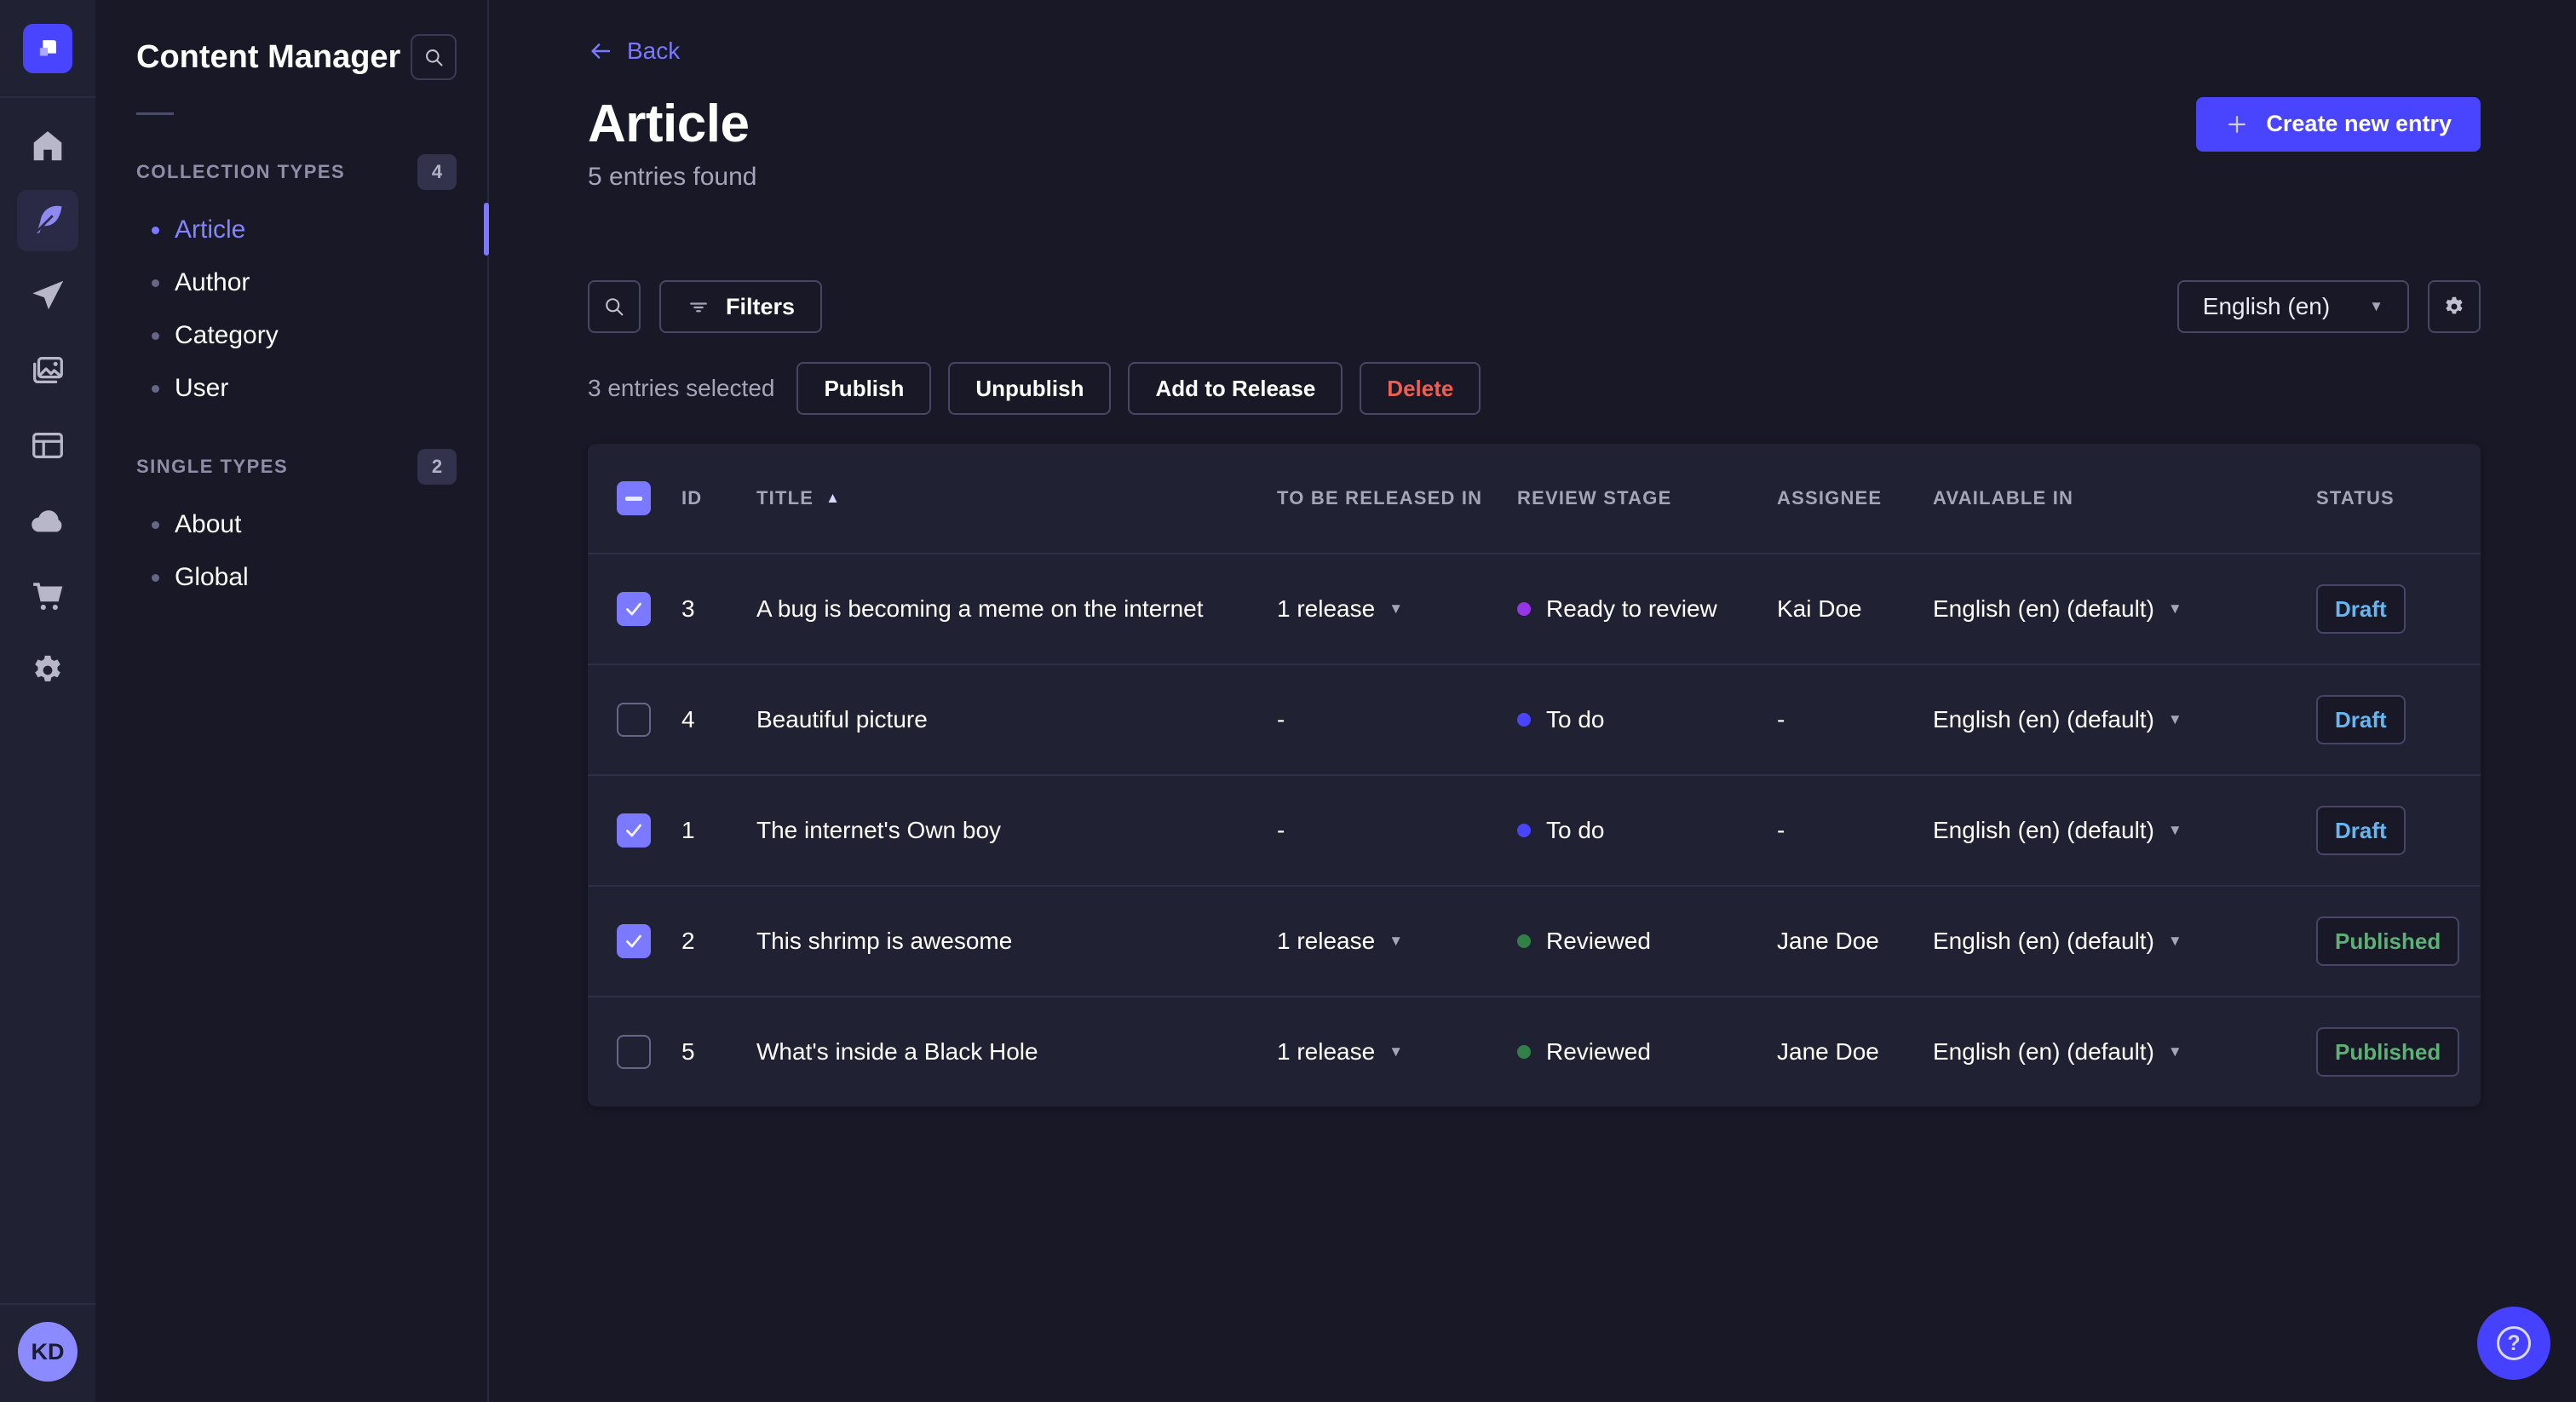 The image size is (2576, 1402). Describe the element at coordinates (1030, 388) in the screenshot. I see `unpublish-button: Unpublish` at that location.